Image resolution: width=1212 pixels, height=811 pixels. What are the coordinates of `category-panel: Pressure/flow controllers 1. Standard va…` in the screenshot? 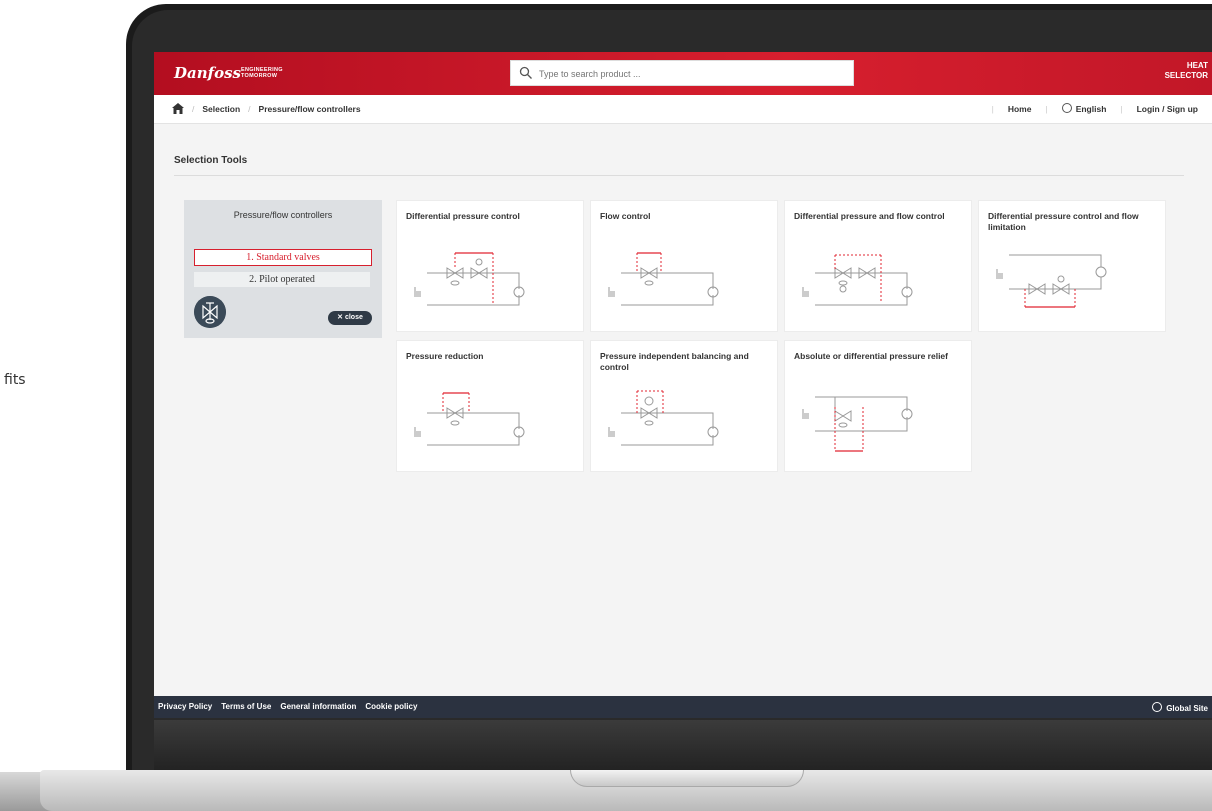 It's located at (283, 269).